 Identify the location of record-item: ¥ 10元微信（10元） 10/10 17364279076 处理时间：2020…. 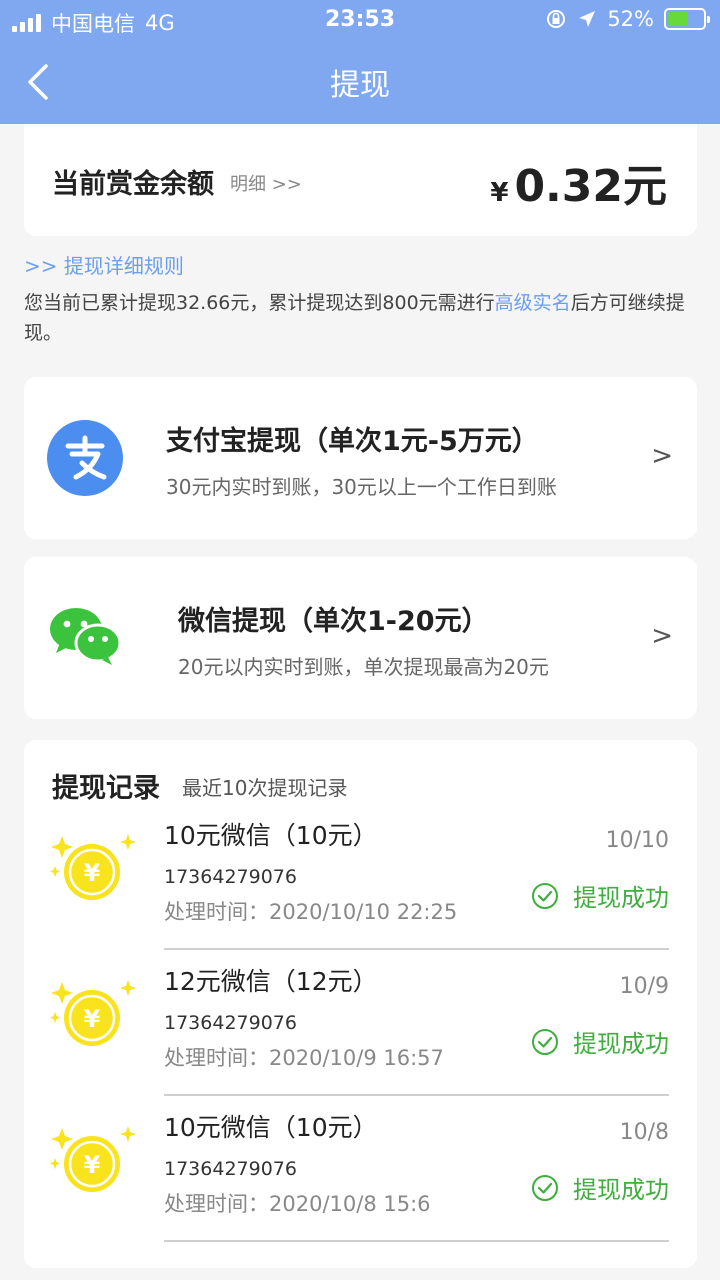
(360, 877).